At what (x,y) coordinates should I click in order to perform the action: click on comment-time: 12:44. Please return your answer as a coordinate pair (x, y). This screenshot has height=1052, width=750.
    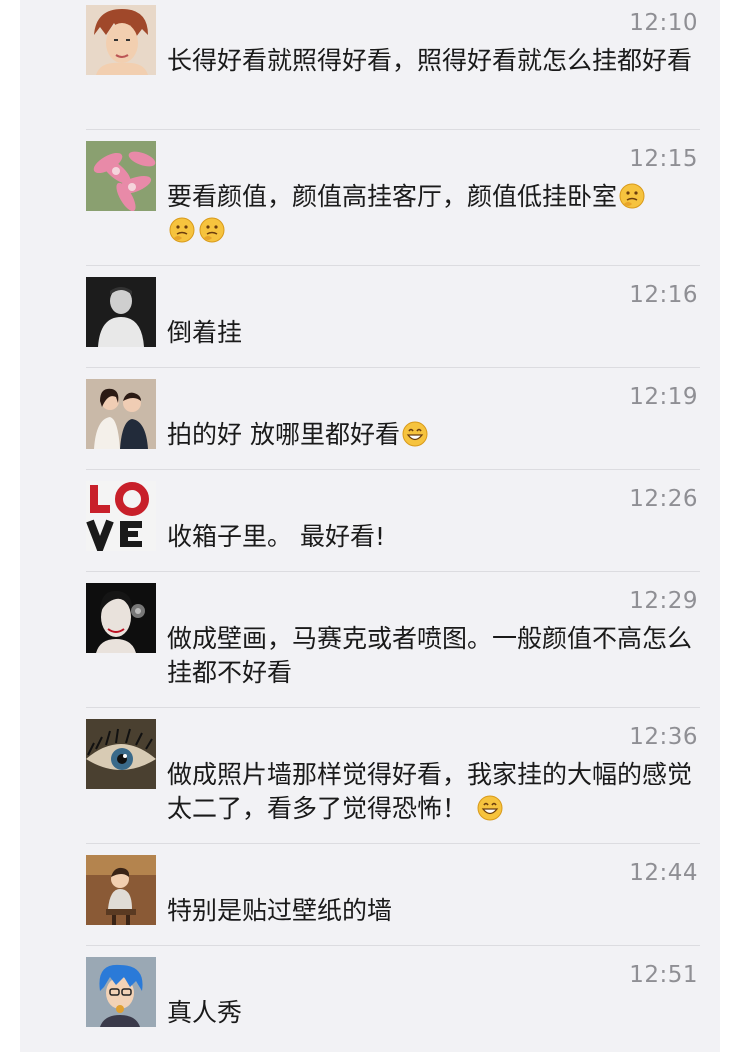
    Looking at the image, I should click on (663, 873).